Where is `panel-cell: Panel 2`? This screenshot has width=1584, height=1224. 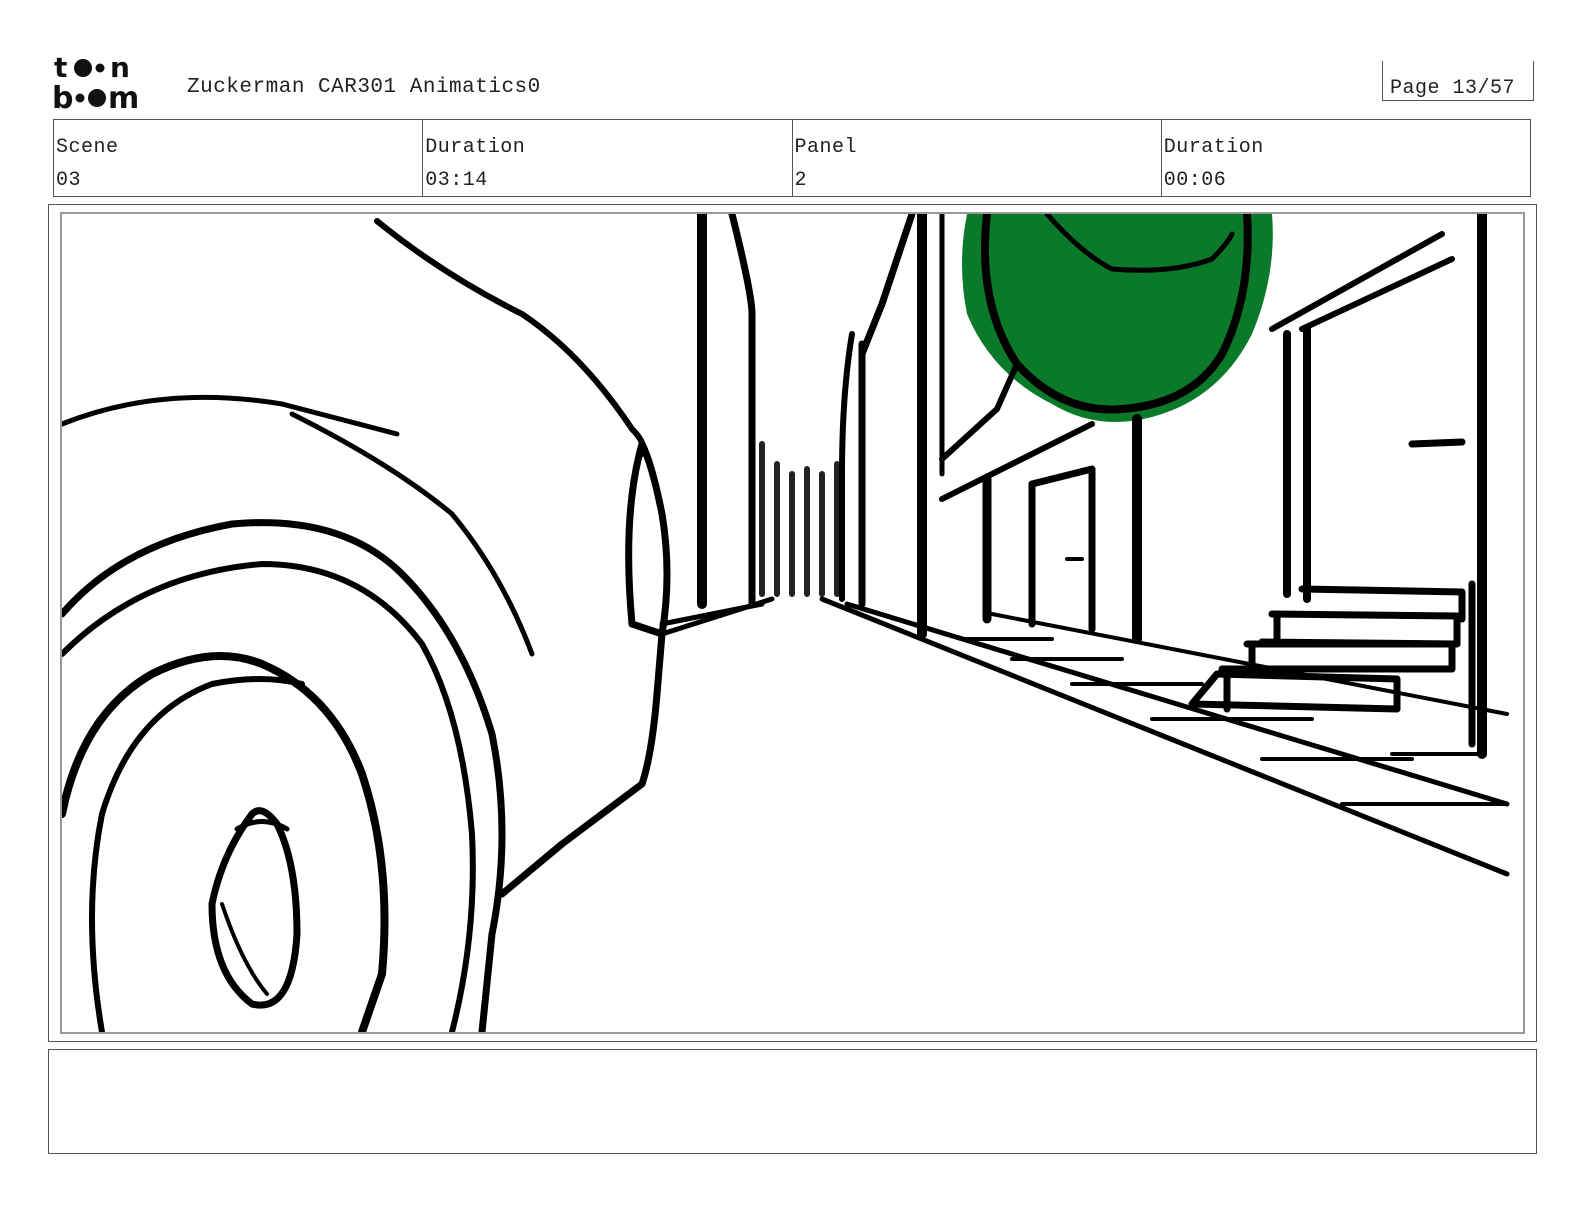
panel-cell: Panel 2 is located at coordinates (977, 158).